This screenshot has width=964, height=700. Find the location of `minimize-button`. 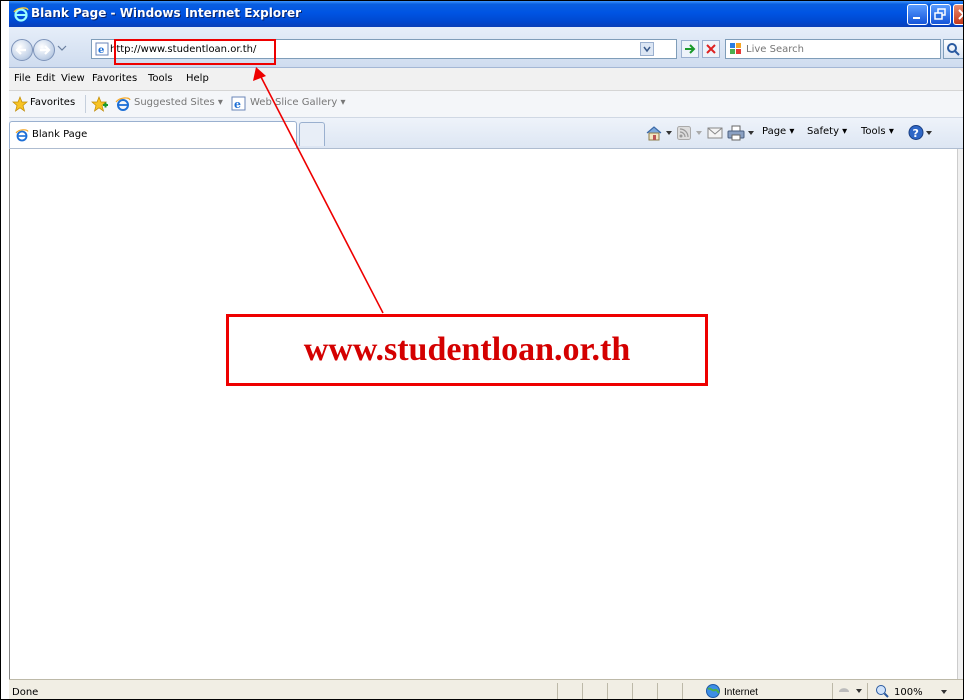

minimize-button is located at coordinates (917, 14).